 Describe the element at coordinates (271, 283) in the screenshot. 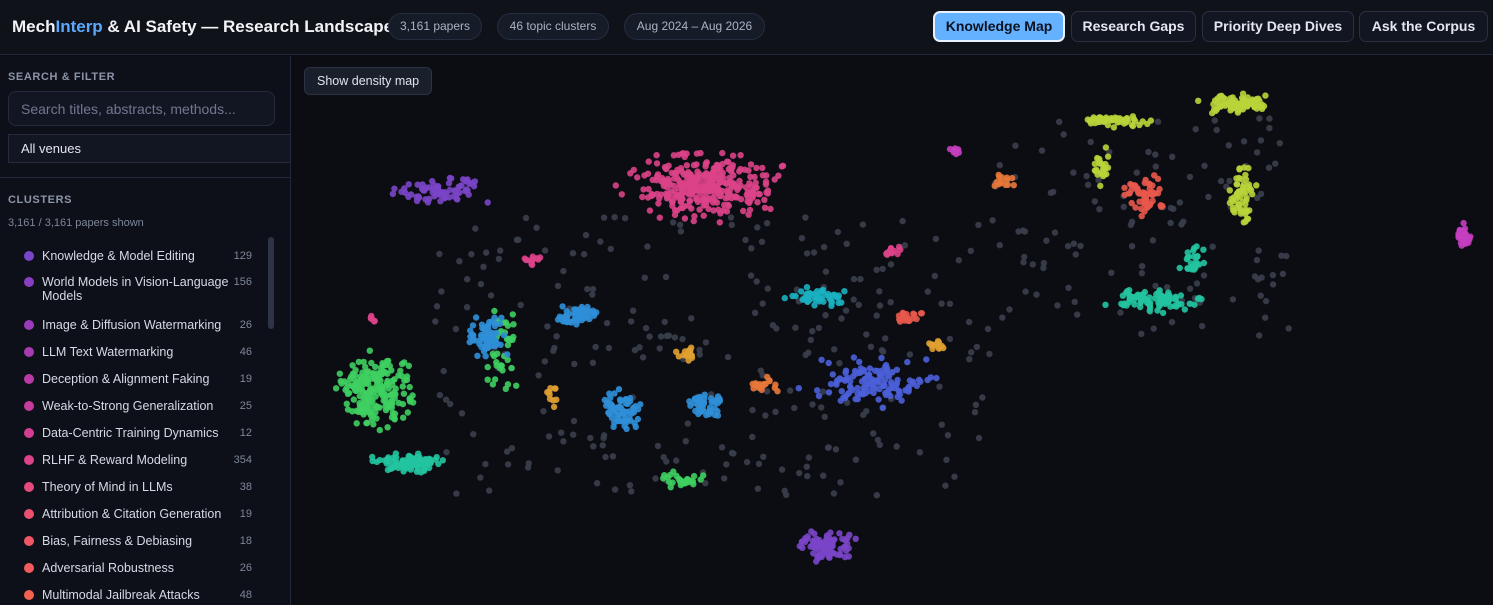

I see `cluster-list-scrollbar` at that location.